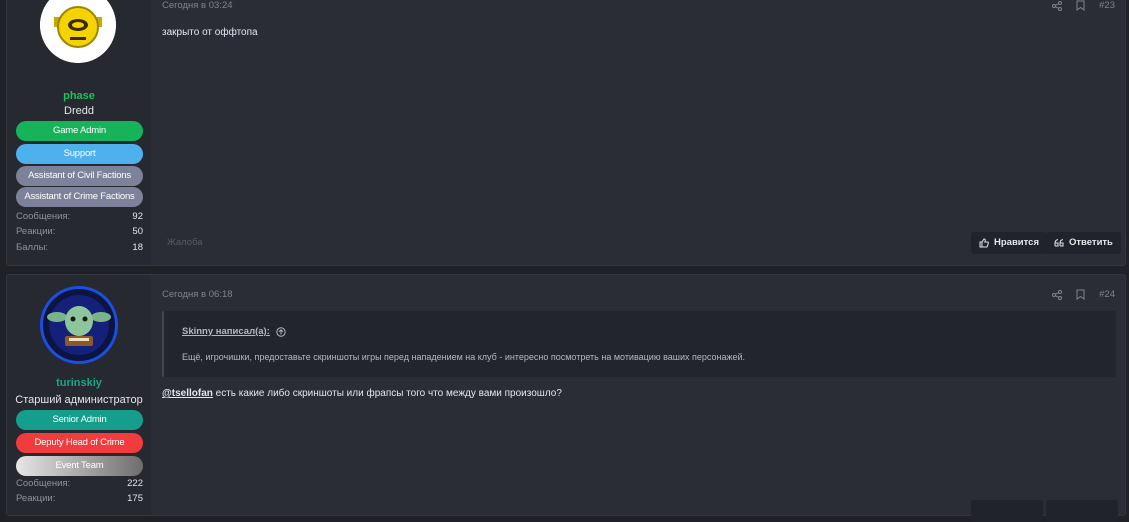 Image resolution: width=1129 pixels, height=522 pixels. I want to click on post-meta-actions: #24, so click(1083, 294).